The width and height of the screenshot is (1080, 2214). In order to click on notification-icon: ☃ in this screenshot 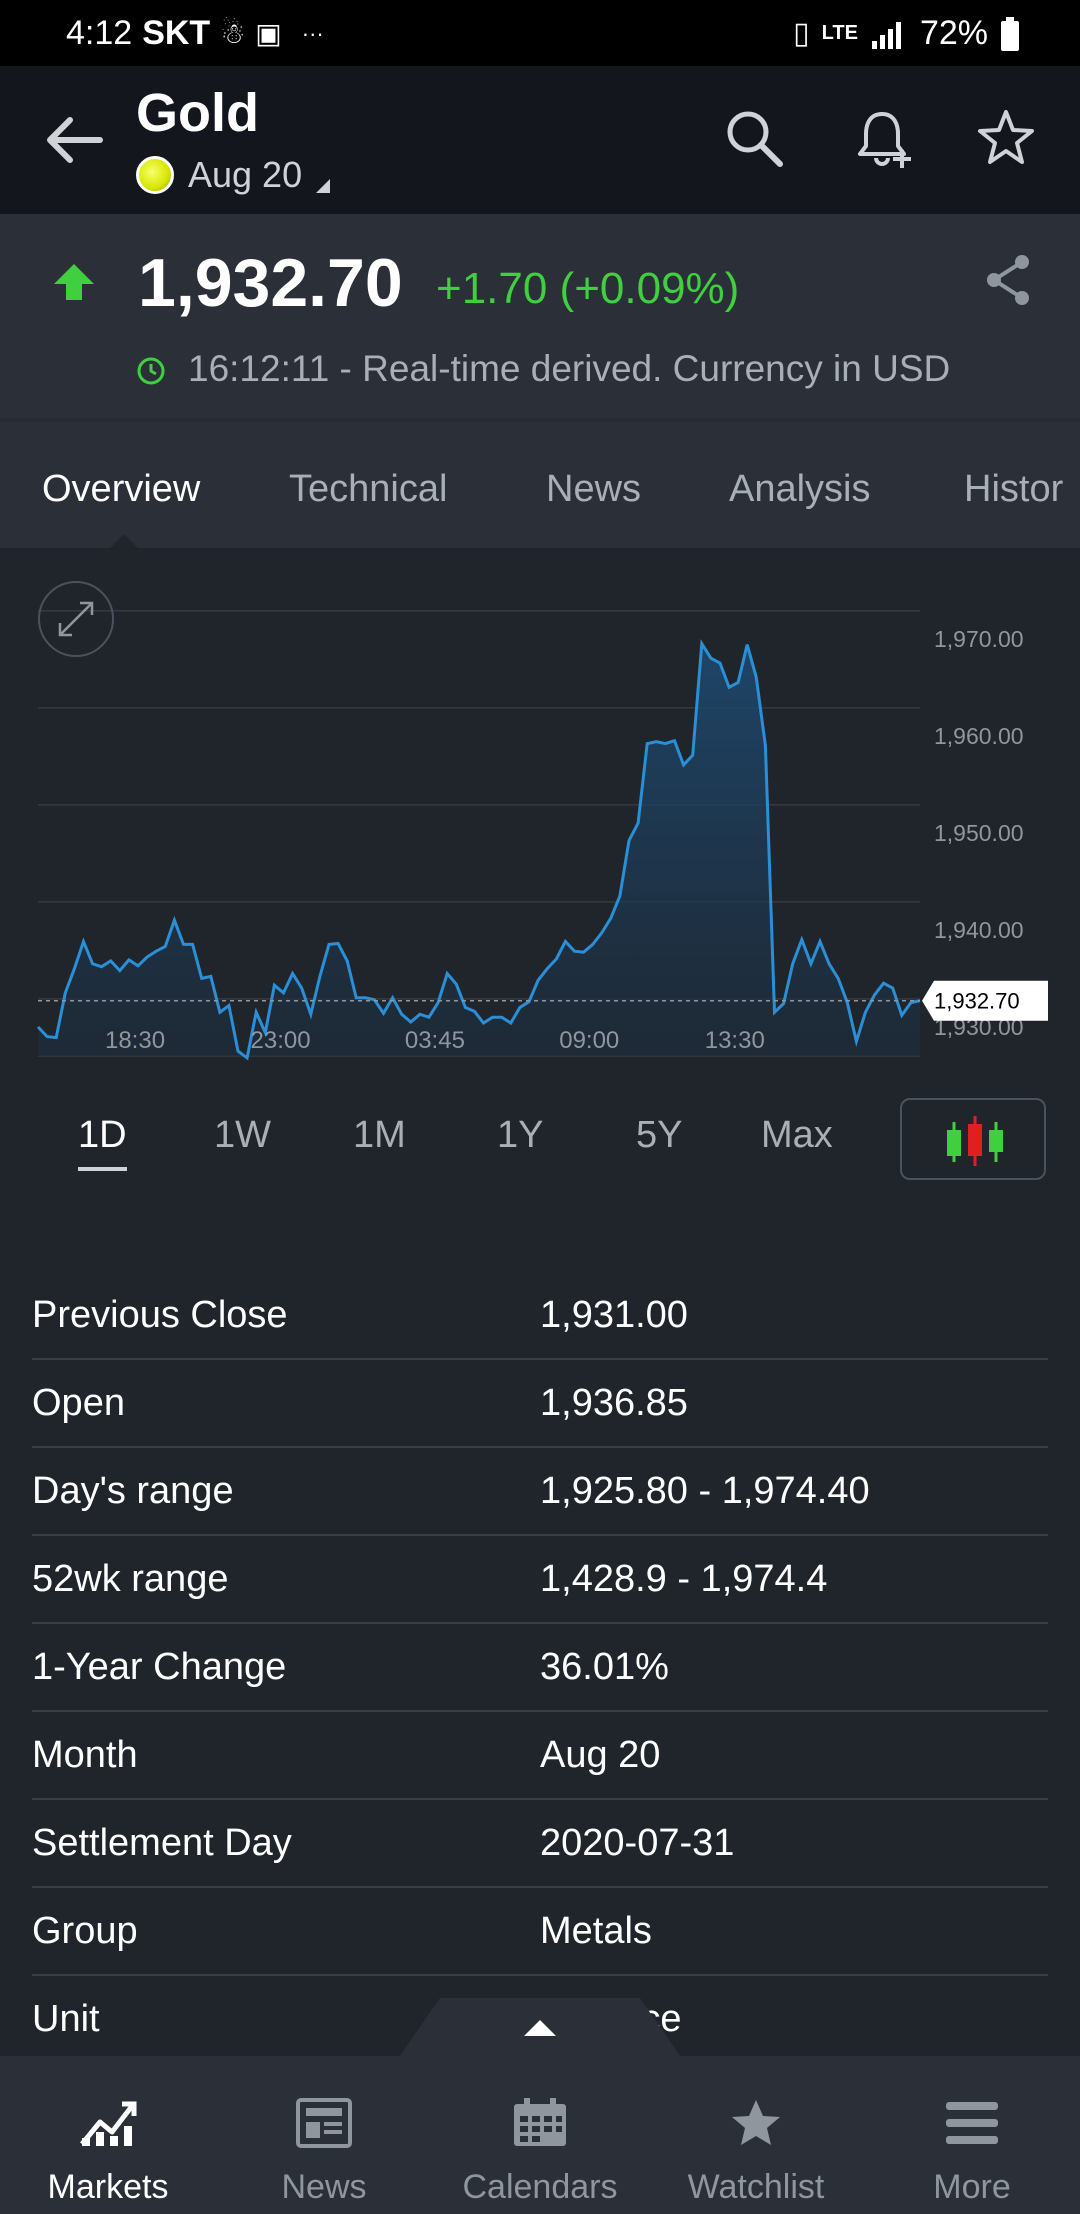, I will do `click(233, 33)`.